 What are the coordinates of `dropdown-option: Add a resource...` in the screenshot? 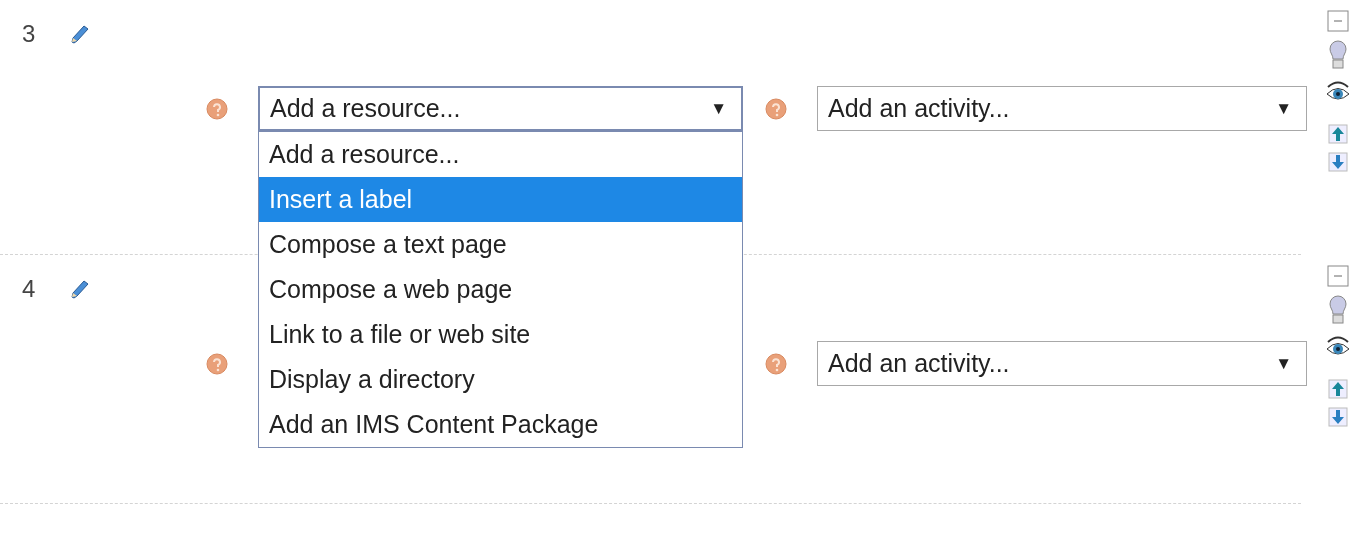 It's located at (500, 154).